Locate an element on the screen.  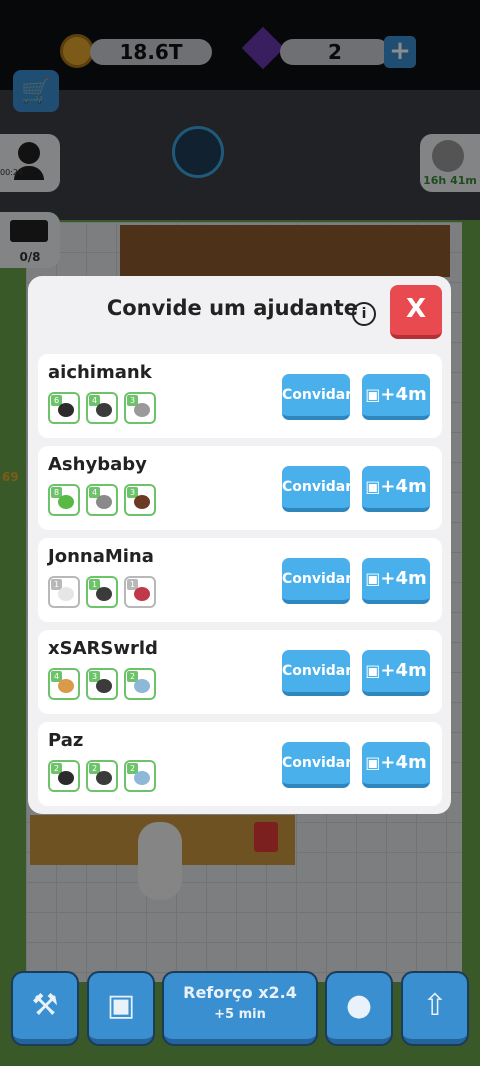
ladle-shape is located at coordinates (142, 594).